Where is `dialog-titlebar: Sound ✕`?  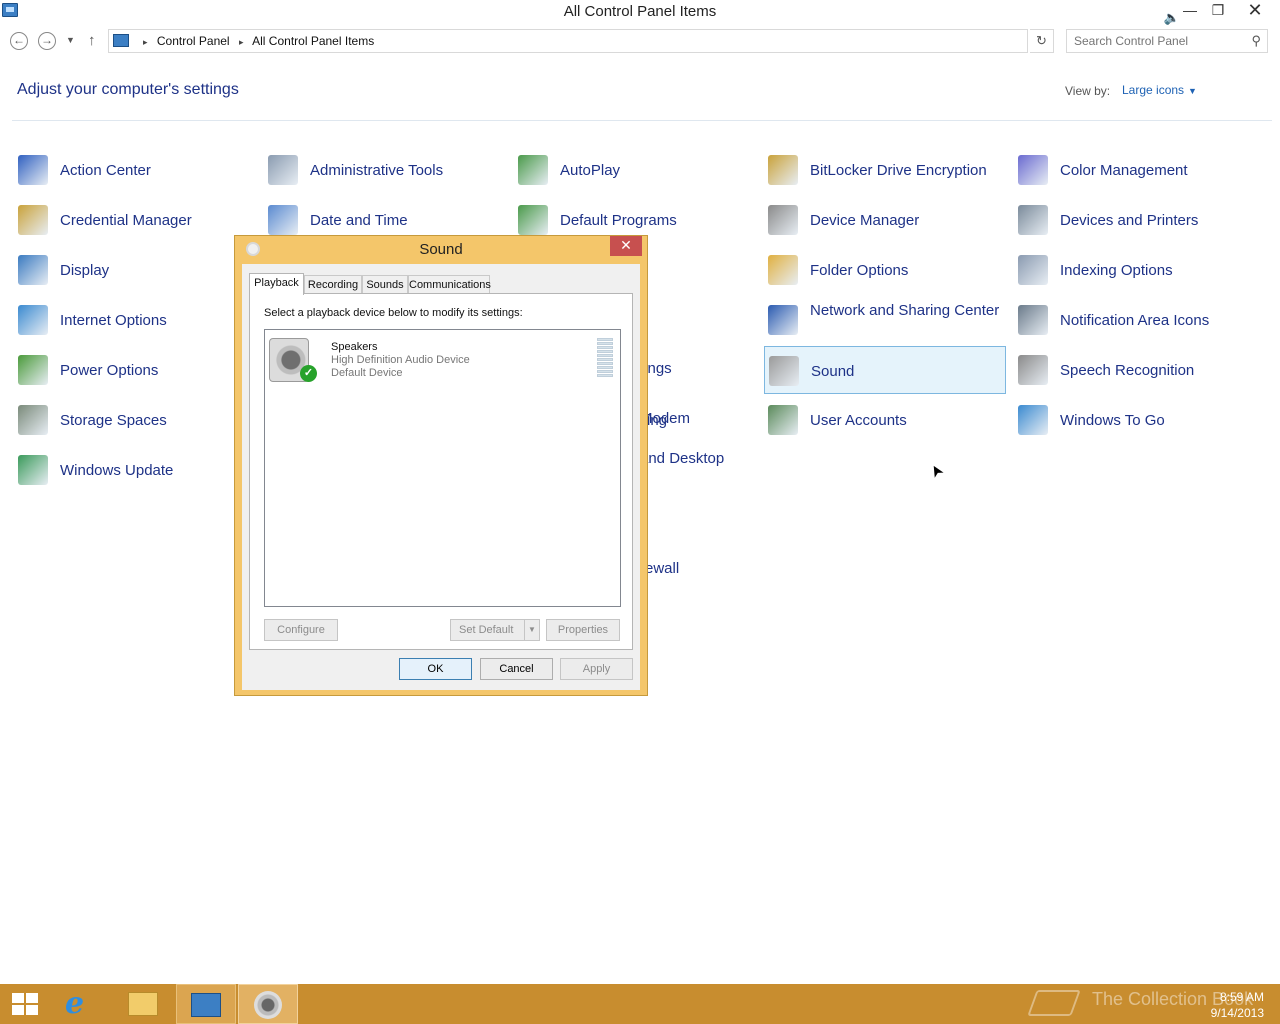 dialog-titlebar: Sound ✕ is located at coordinates (441, 250).